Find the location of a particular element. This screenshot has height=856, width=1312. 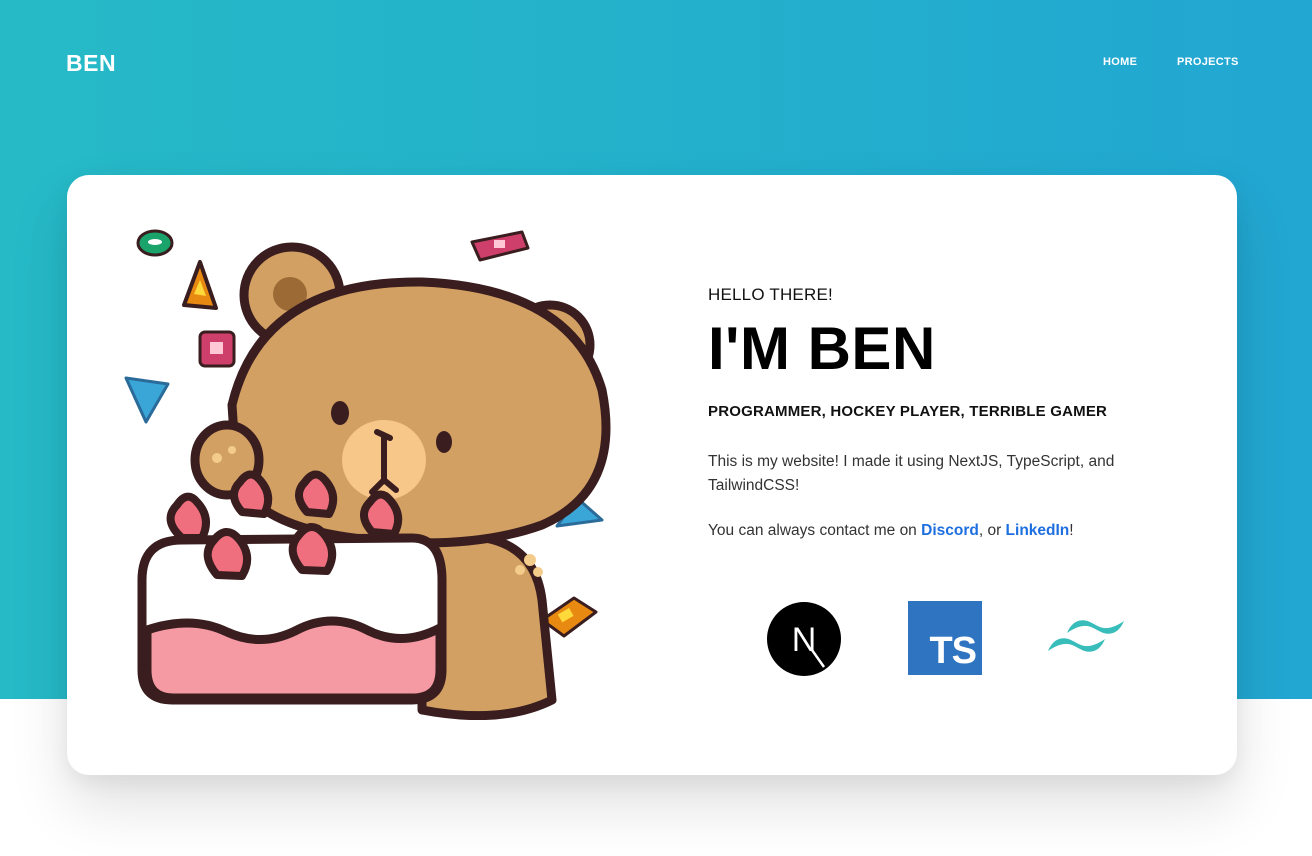

contact-middle: , or is located at coordinates (992, 530).